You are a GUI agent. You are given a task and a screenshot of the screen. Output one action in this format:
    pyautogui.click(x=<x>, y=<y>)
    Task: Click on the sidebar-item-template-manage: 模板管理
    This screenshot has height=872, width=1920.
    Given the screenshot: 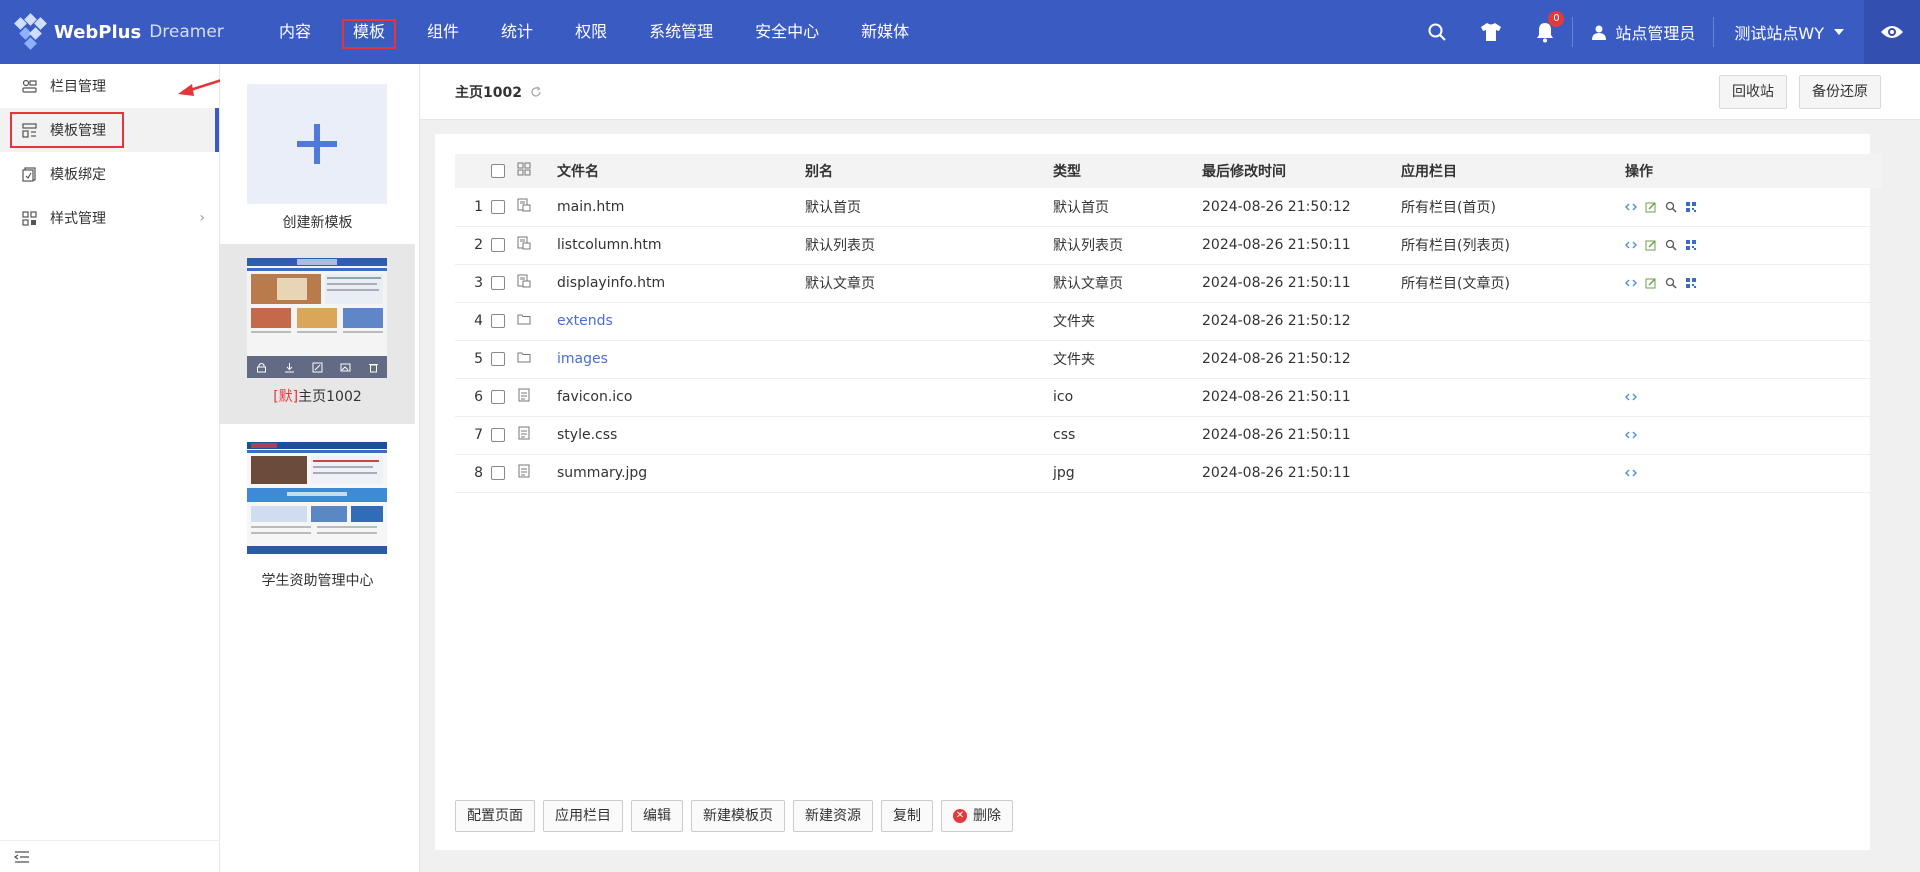 What is the action you would take?
    pyautogui.click(x=109, y=130)
    